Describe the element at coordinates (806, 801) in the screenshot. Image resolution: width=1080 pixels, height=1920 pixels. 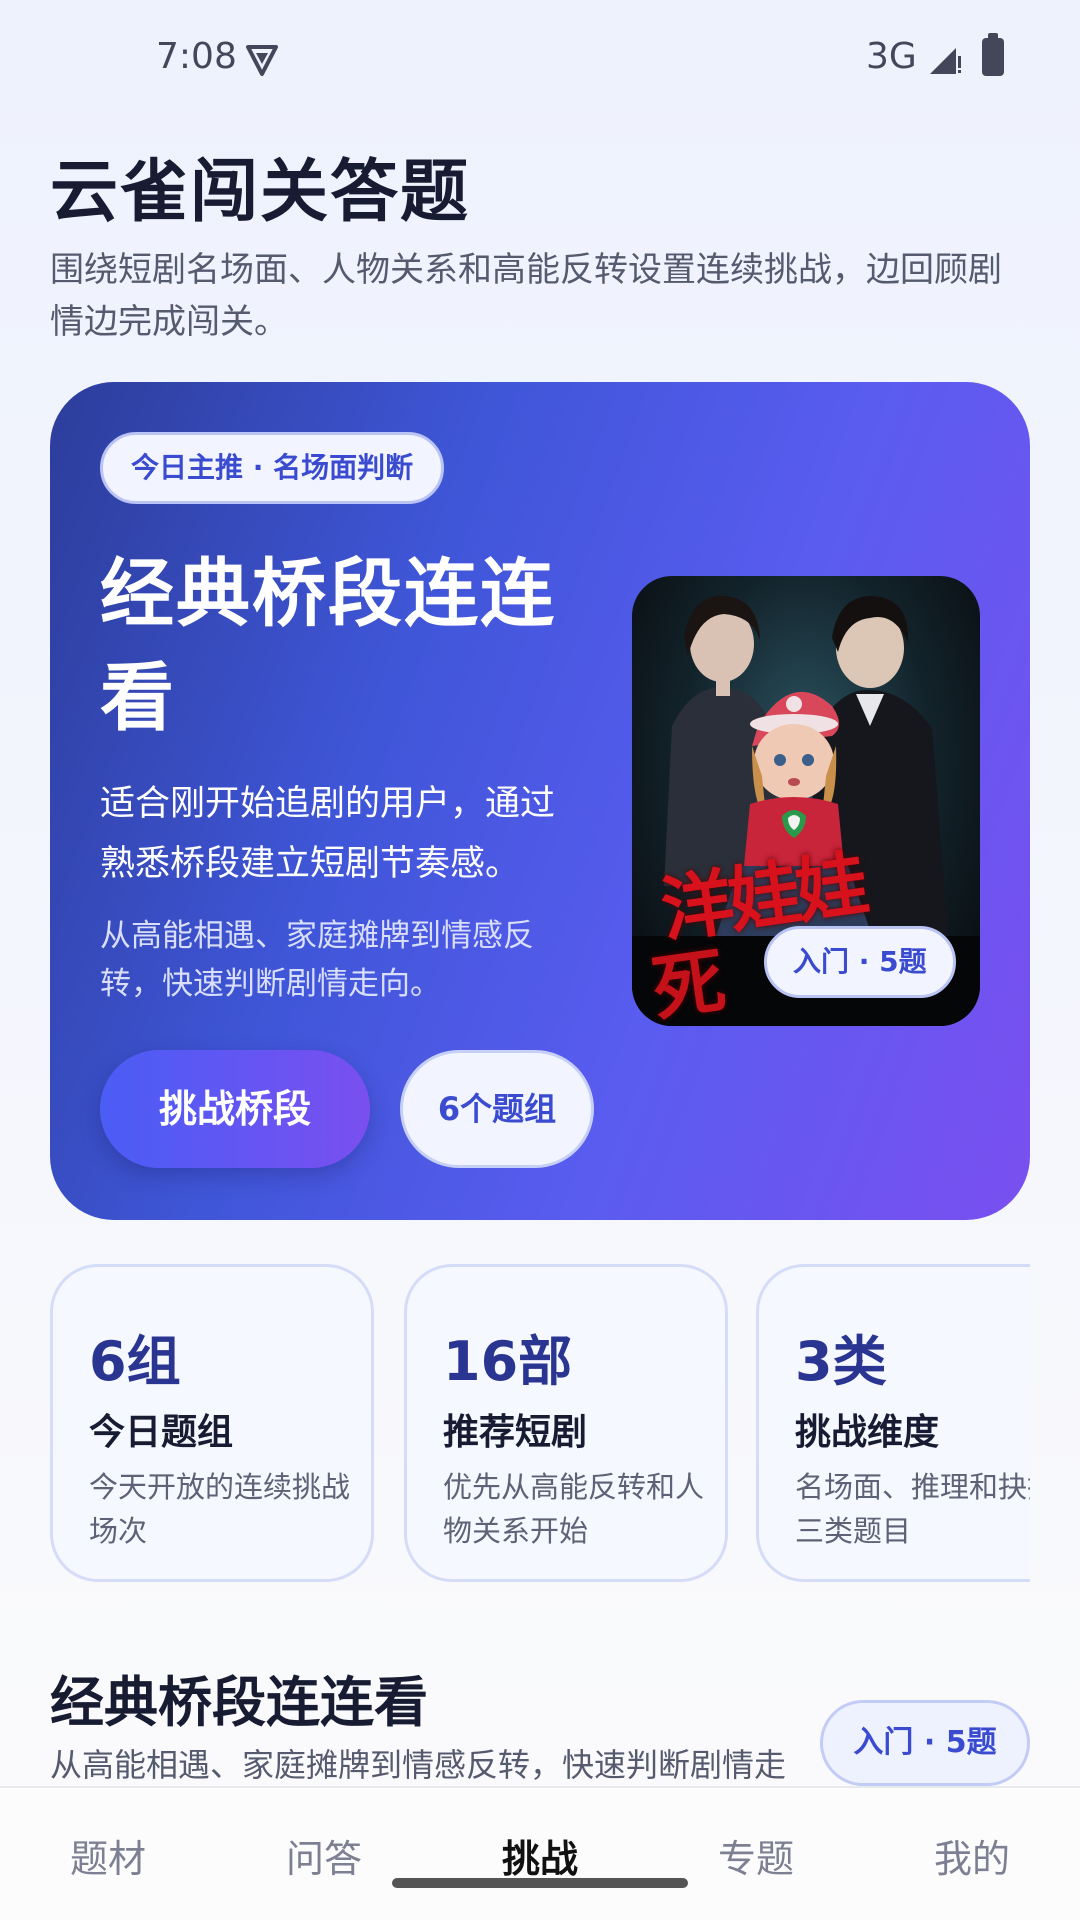
I see `drama-poster: 洋娃娃 死 入门 · 5题` at that location.